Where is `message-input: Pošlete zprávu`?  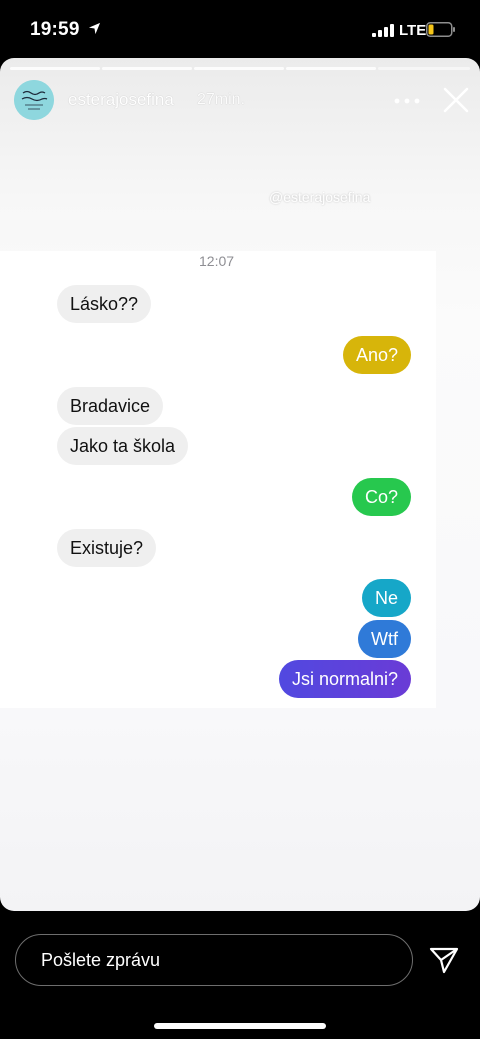
message-input: Pošlete zprávu is located at coordinates (214, 960).